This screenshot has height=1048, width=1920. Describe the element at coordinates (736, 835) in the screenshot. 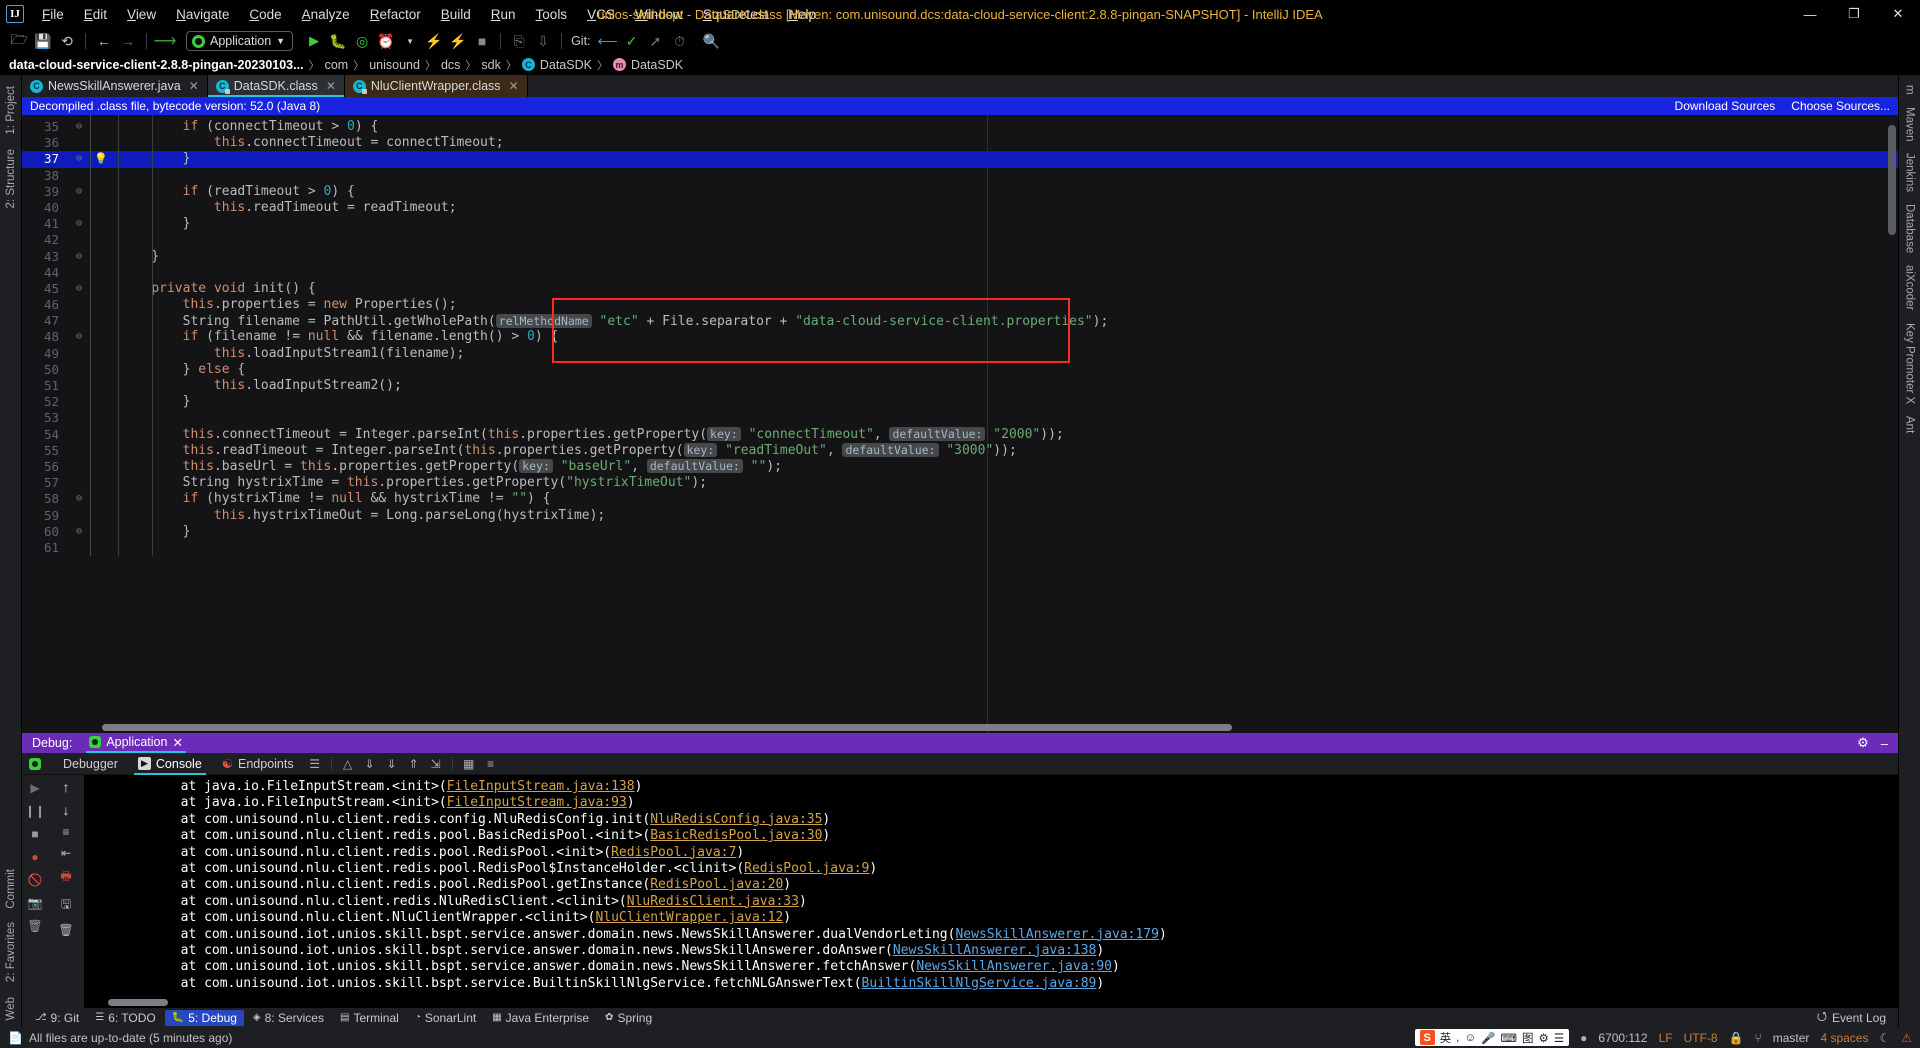

I see `stack-frame-link: BasicRedisPool.java:30` at that location.